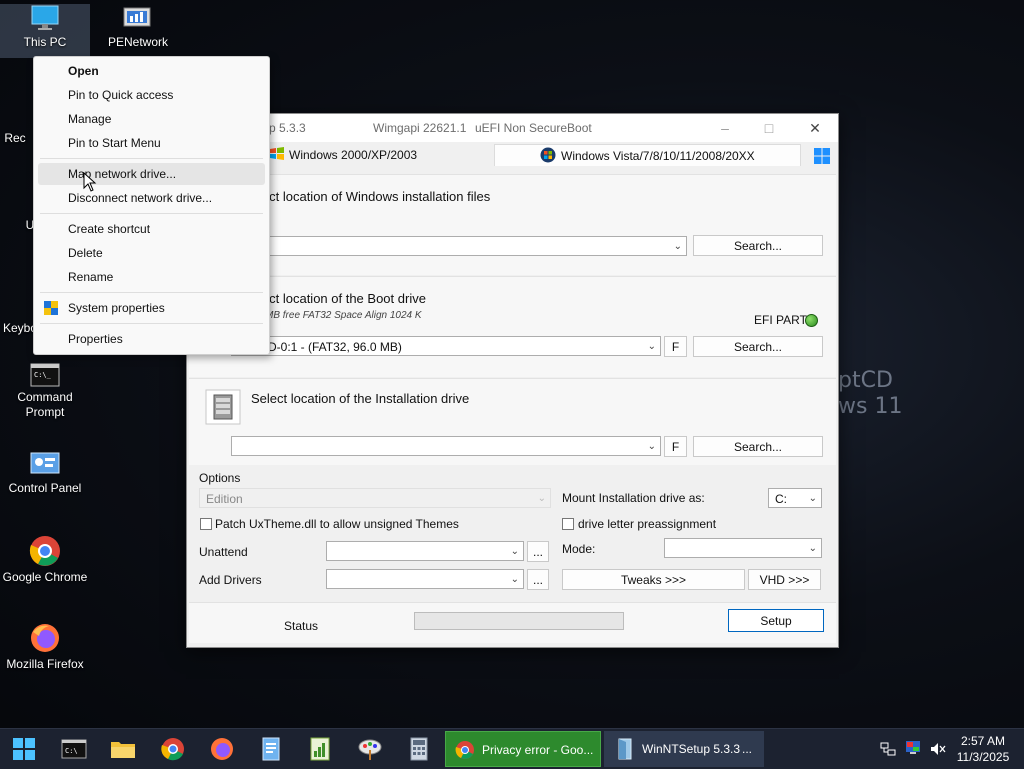 The width and height of the screenshot is (1024, 769). What do you see at coordinates (568, 524) in the screenshot?
I see `preassign-checkbox` at bounding box center [568, 524].